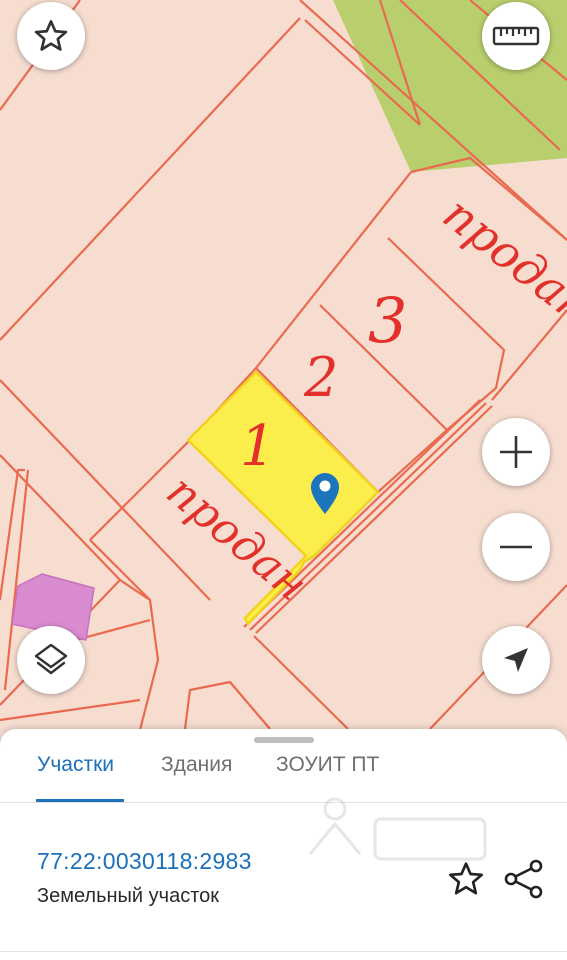  Describe the element at coordinates (284, 740) in the screenshot. I see `sheet-drag-handle` at that location.